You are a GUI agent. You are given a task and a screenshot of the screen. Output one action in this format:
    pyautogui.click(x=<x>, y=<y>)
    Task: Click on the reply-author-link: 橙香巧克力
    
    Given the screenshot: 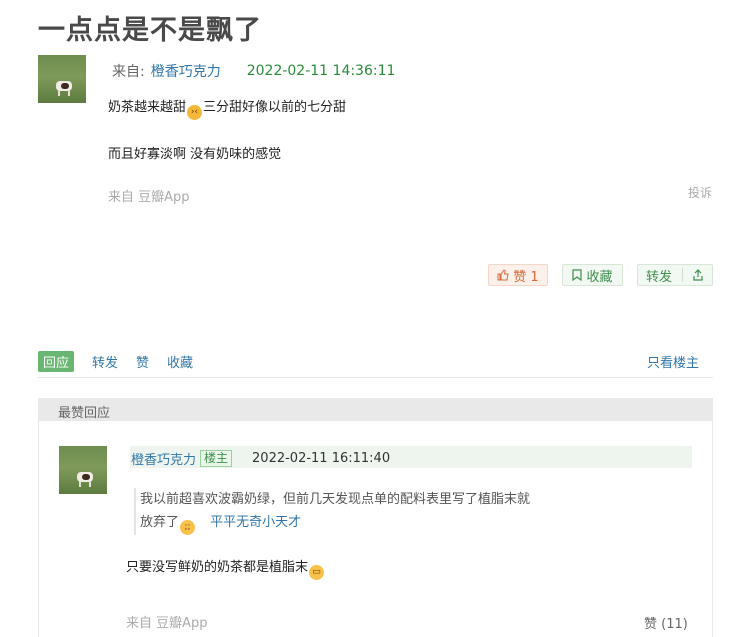 What is the action you would take?
    pyautogui.click(x=163, y=458)
    